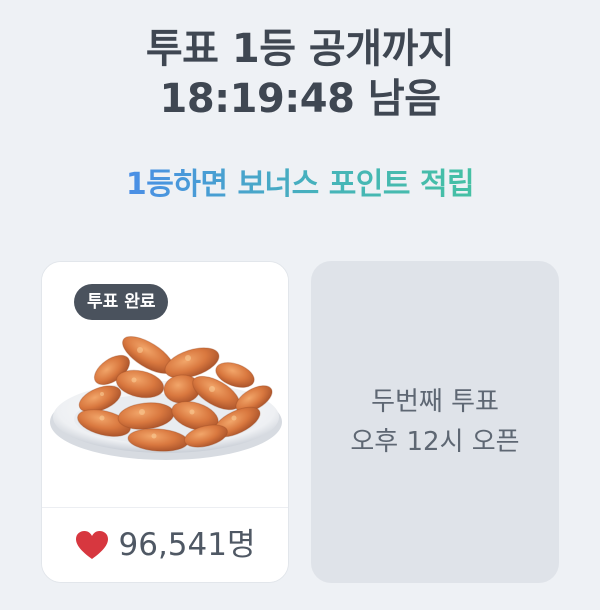 Image resolution: width=600 pixels, height=610 pixels. Describe the element at coordinates (435, 442) in the screenshot. I see `second-vote-open-time: 오후 12시 오픈` at that location.